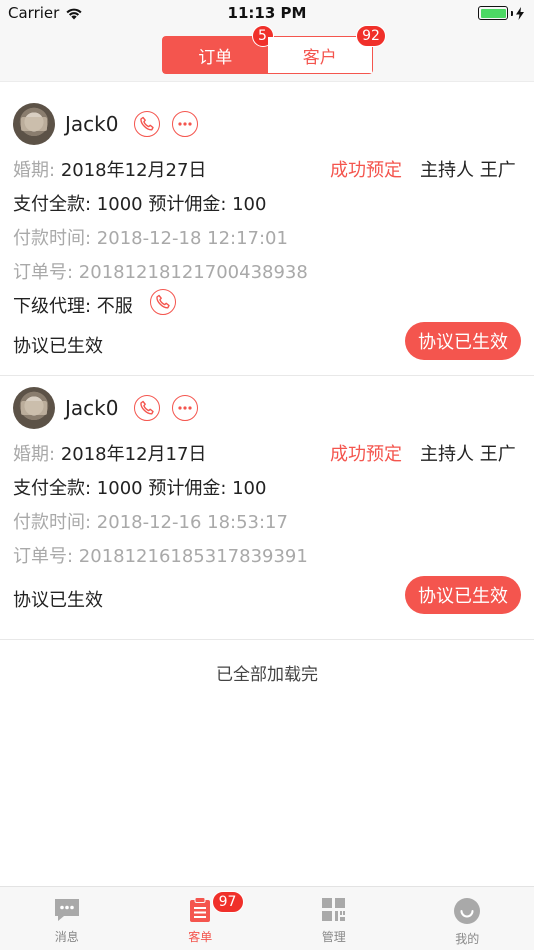 The width and height of the screenshot is (534, 950). I want to click on order-list-icon, so click(200, 909).